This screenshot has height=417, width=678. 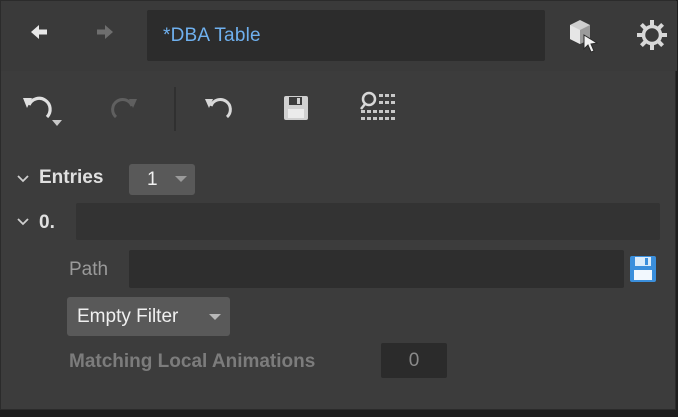 I want to click on settings-button, so click(x=652, y=35).